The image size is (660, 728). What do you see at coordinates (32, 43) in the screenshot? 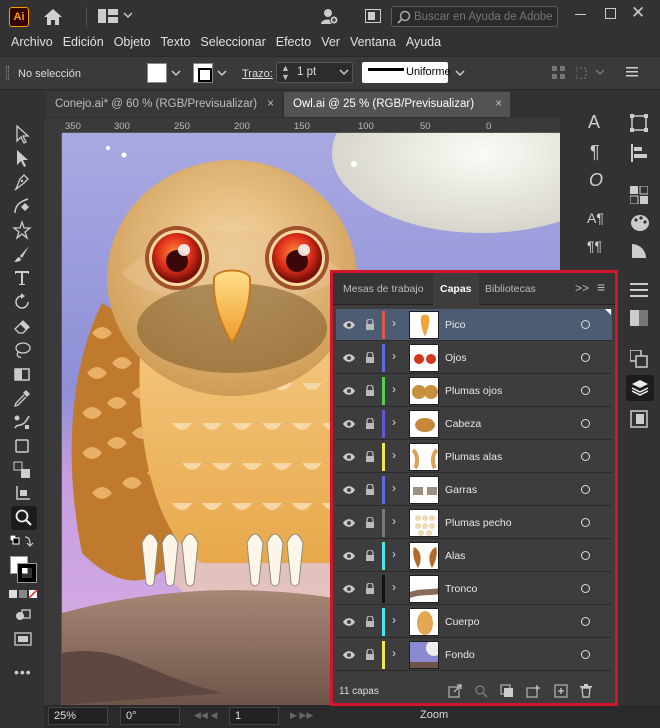
I see `menu-archivo: Archivo` at bounding box center [32, 43].